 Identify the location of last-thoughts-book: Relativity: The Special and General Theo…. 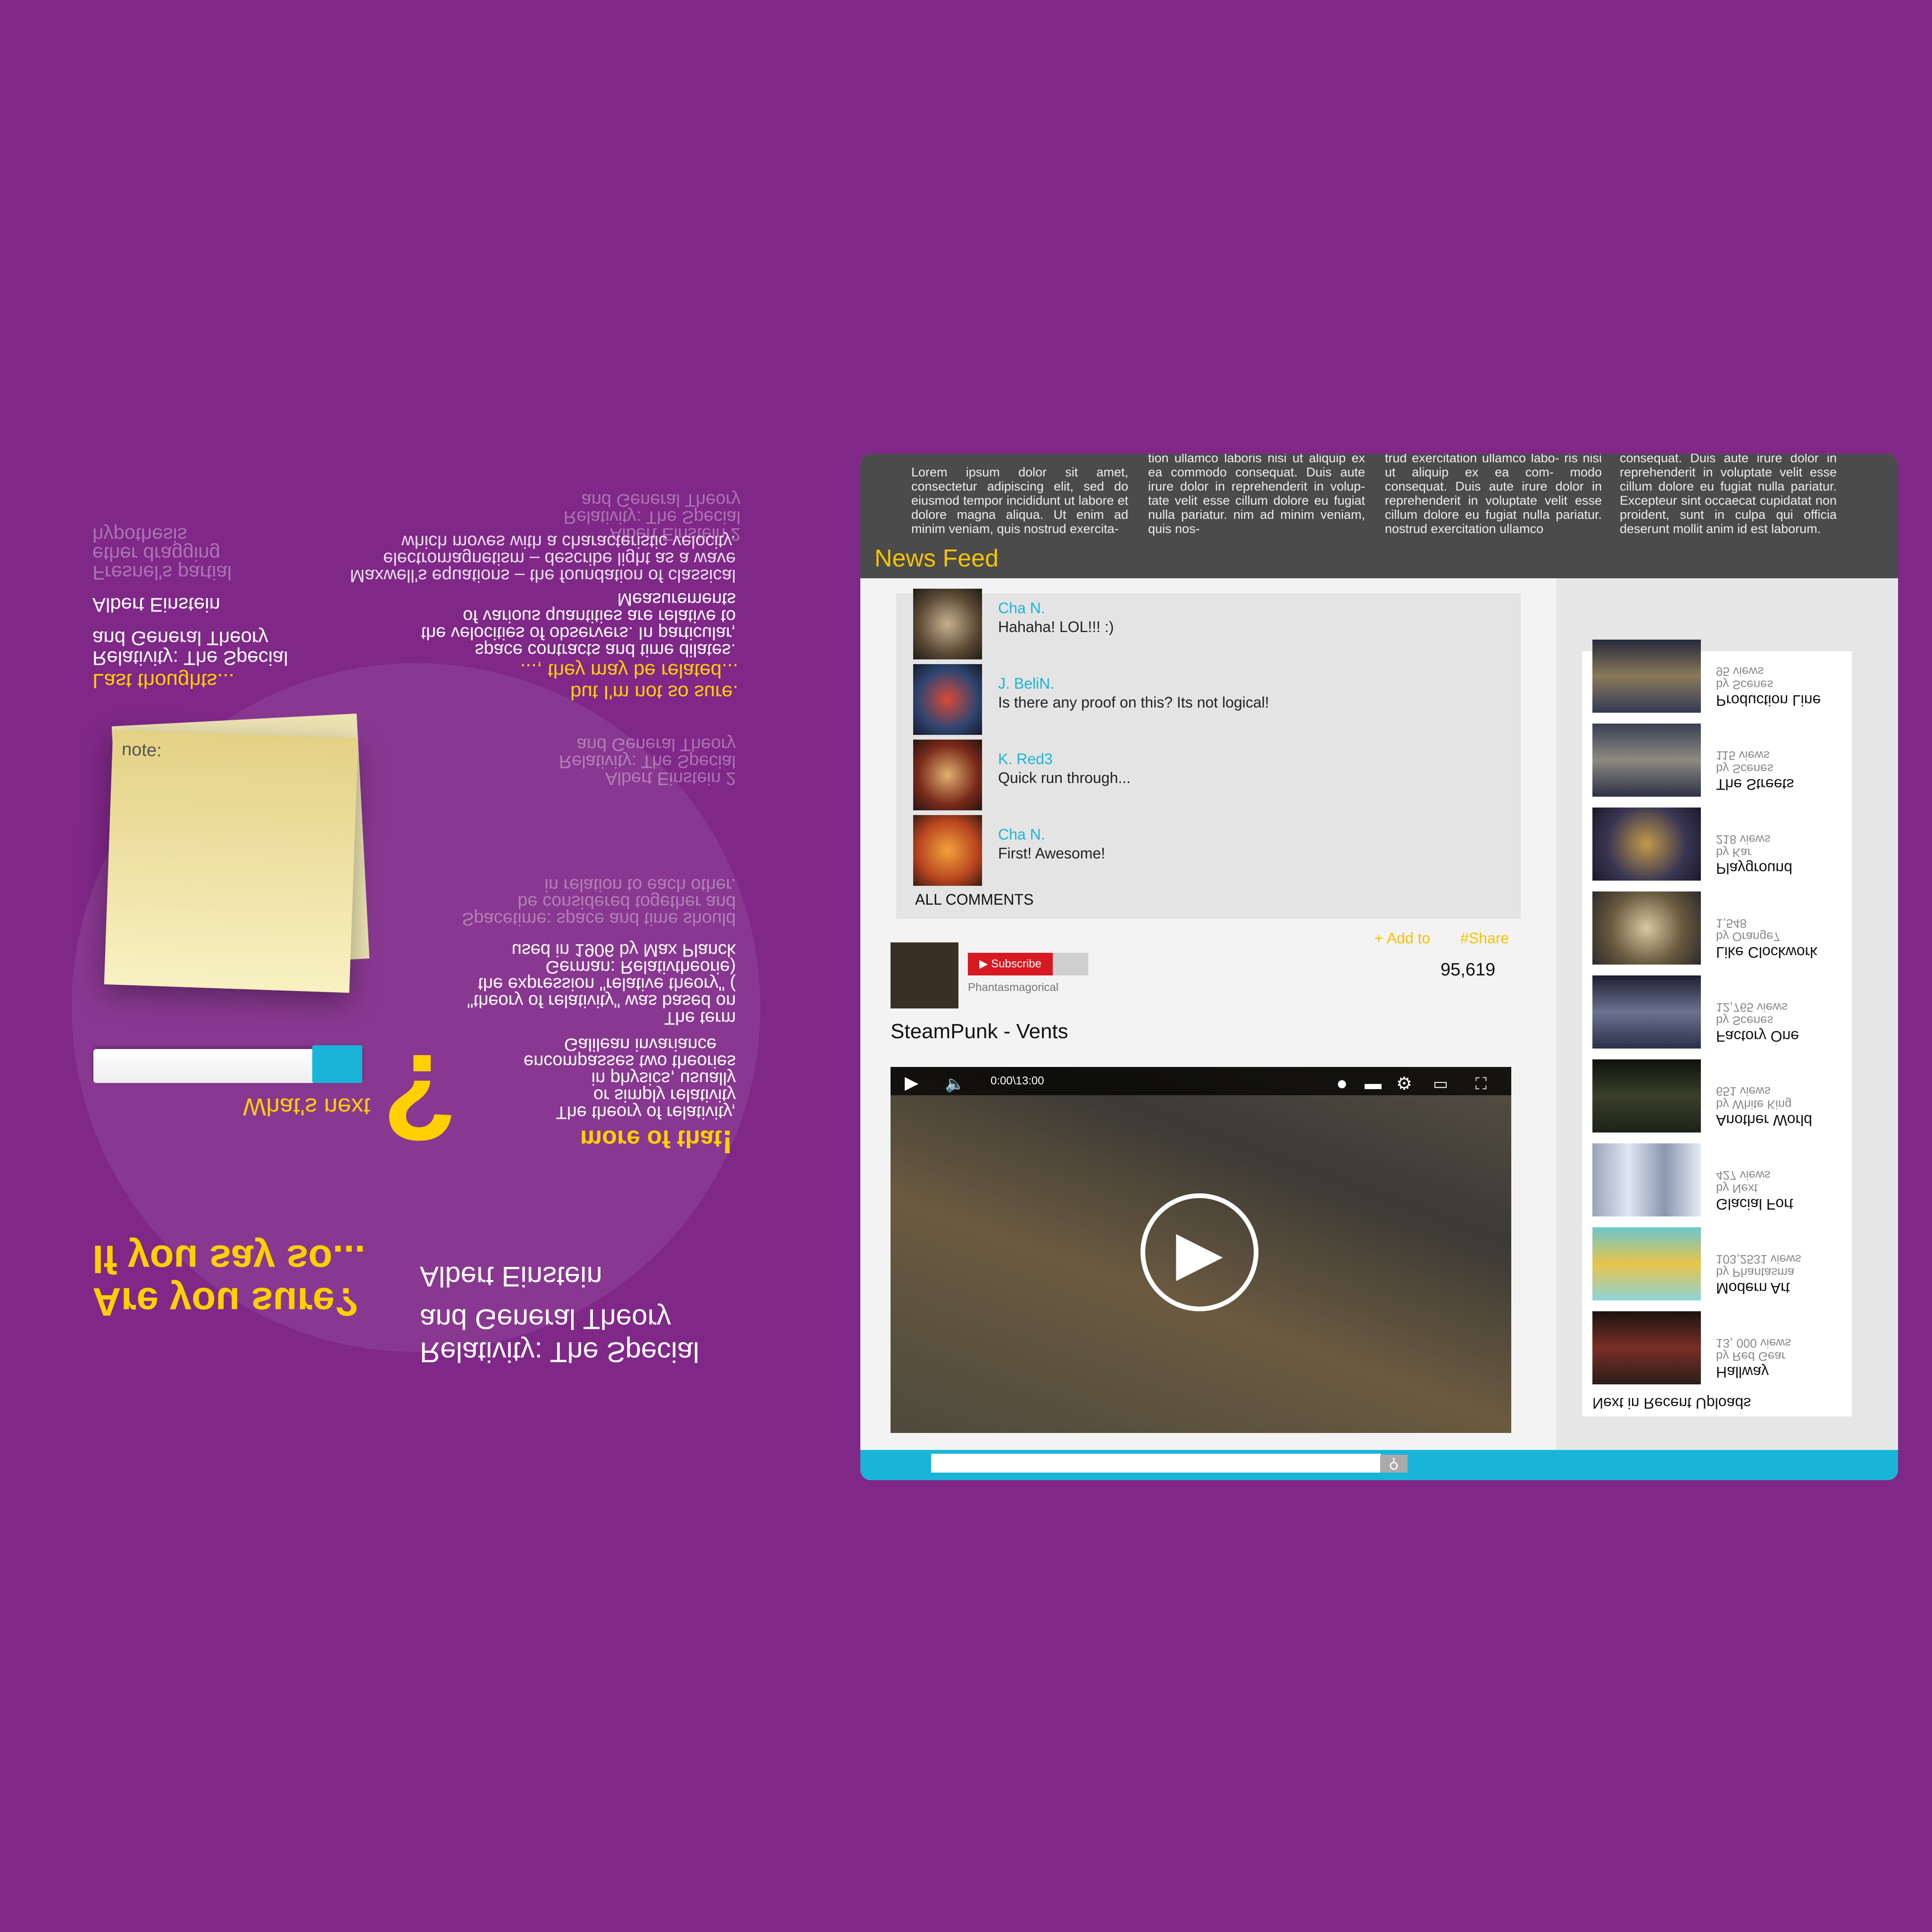
(190, 648).